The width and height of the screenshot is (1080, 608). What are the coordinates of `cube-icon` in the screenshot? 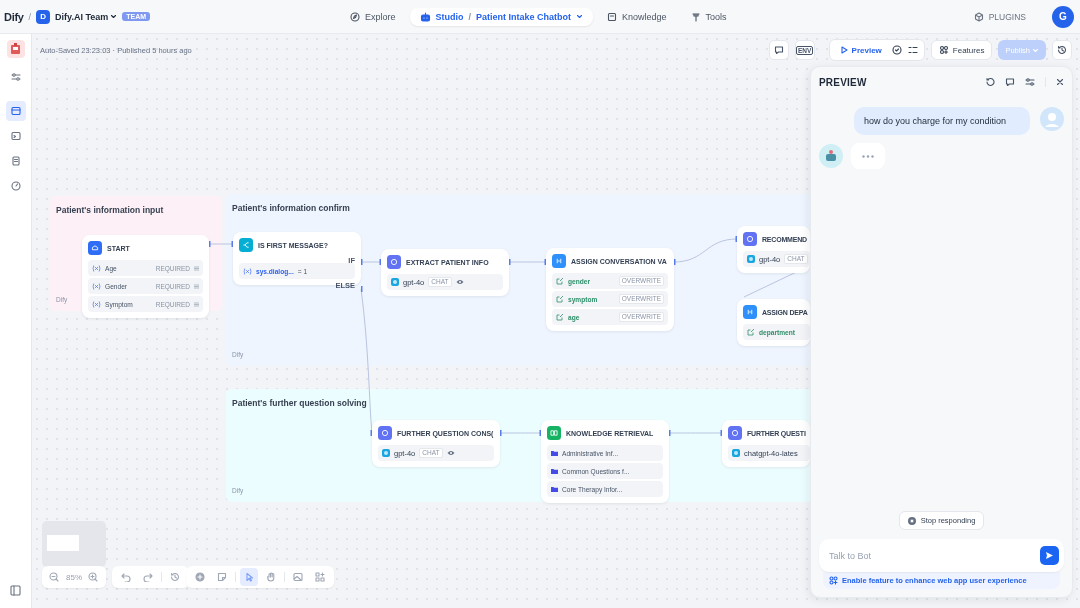 It's located at (978, 16).